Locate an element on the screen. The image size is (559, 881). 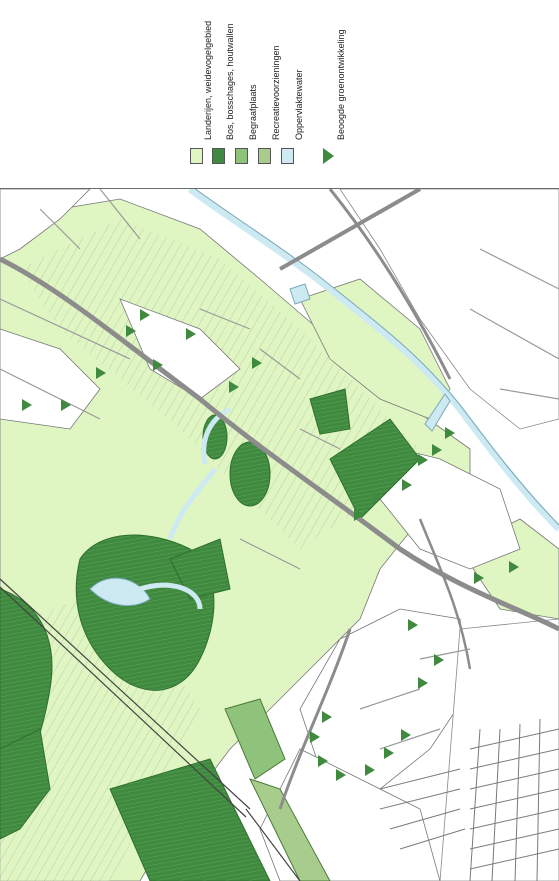
legend-item-green-development: Beoogde groenontwikkeling is located at coordinates (333, 94).